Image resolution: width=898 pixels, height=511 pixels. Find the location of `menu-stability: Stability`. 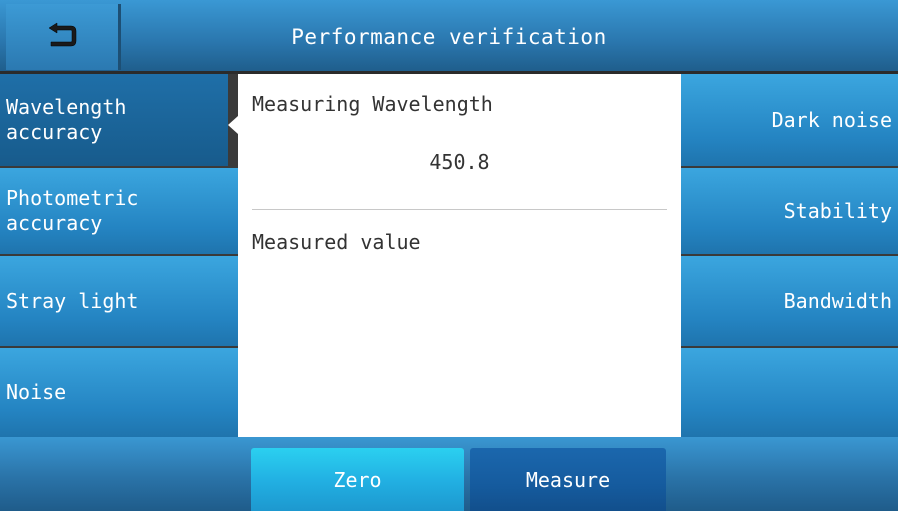

menu-stability: Stability is located at coordinates (789, 211).